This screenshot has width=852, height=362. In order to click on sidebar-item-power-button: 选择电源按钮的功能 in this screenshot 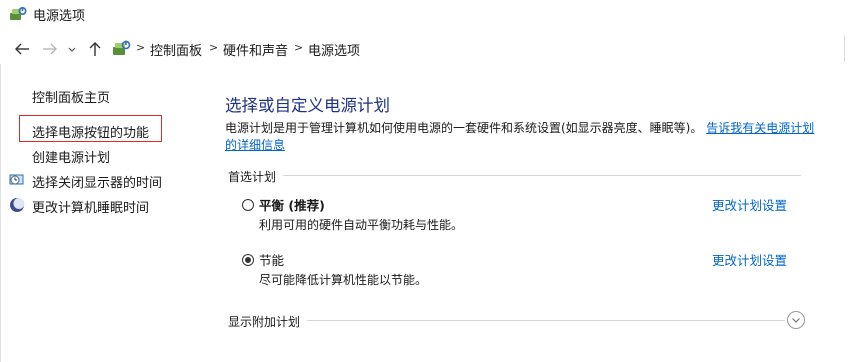, I will do `click(90, 131)`.